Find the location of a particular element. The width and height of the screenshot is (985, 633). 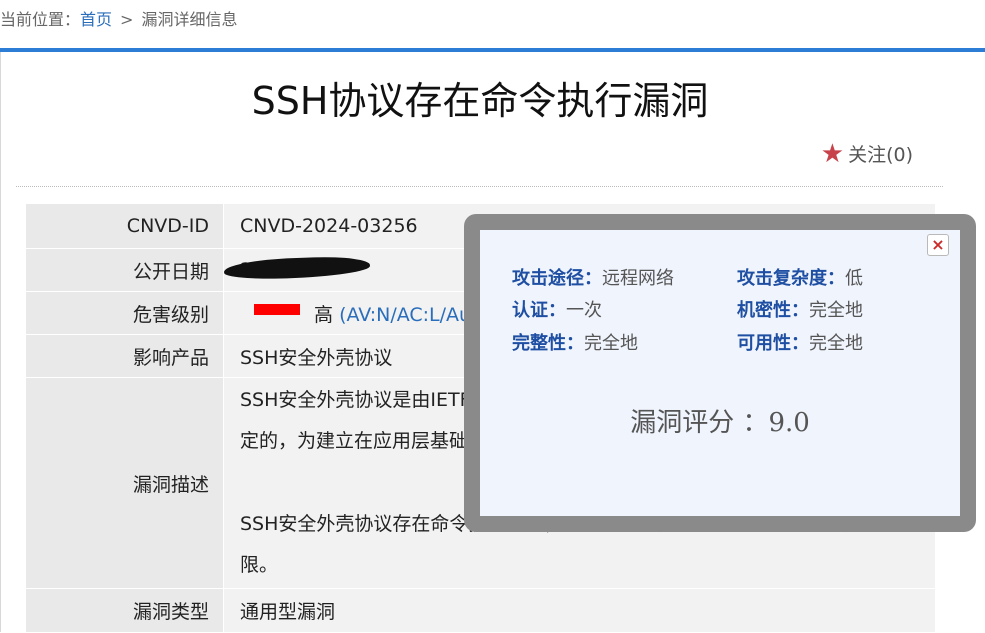

divider is located at coordinates (479, 186).